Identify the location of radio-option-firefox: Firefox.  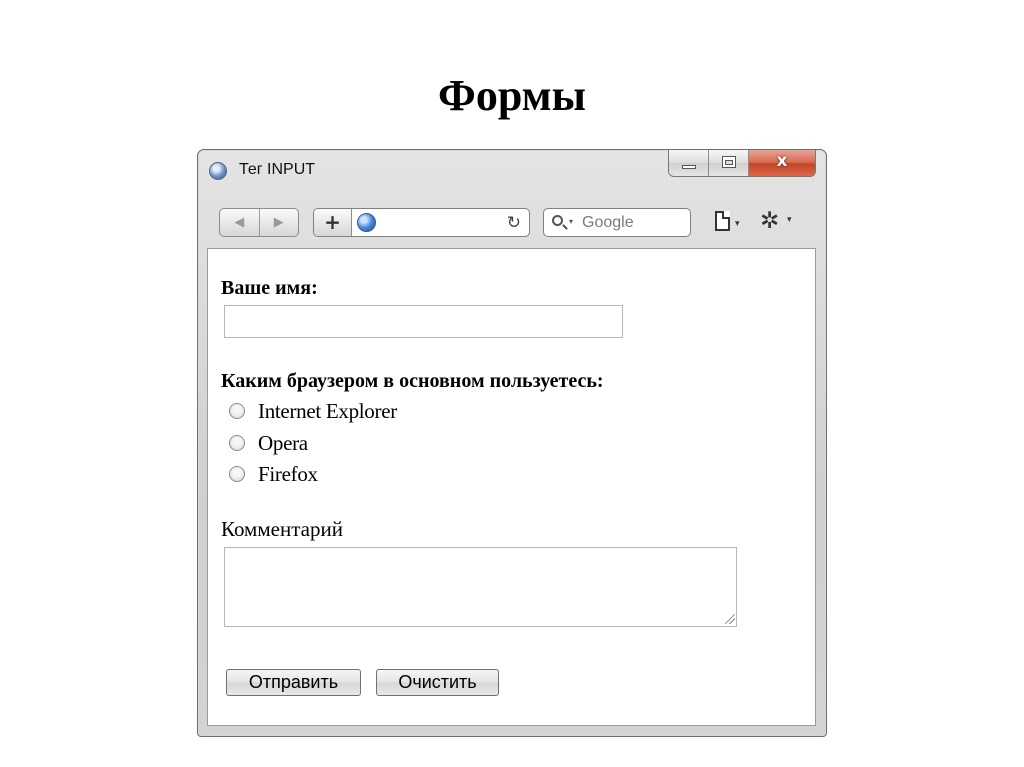
(273, 474).